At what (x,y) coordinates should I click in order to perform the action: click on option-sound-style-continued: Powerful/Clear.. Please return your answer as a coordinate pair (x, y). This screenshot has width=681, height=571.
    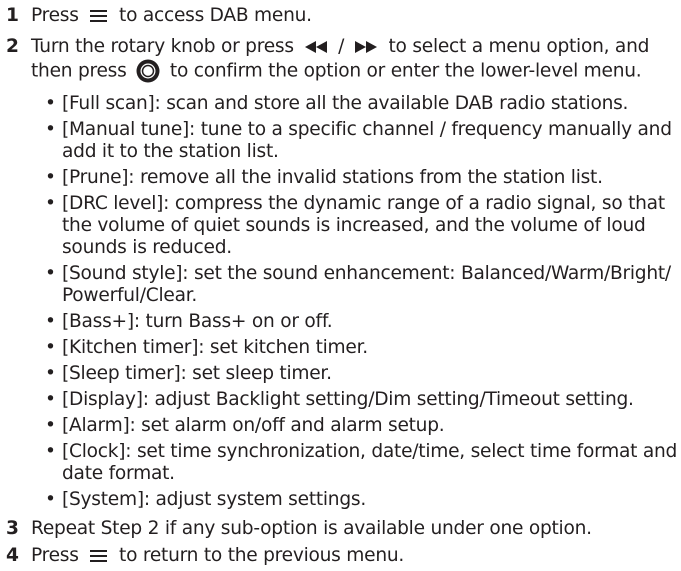
    Looking at the image, I should click on (129, 296).